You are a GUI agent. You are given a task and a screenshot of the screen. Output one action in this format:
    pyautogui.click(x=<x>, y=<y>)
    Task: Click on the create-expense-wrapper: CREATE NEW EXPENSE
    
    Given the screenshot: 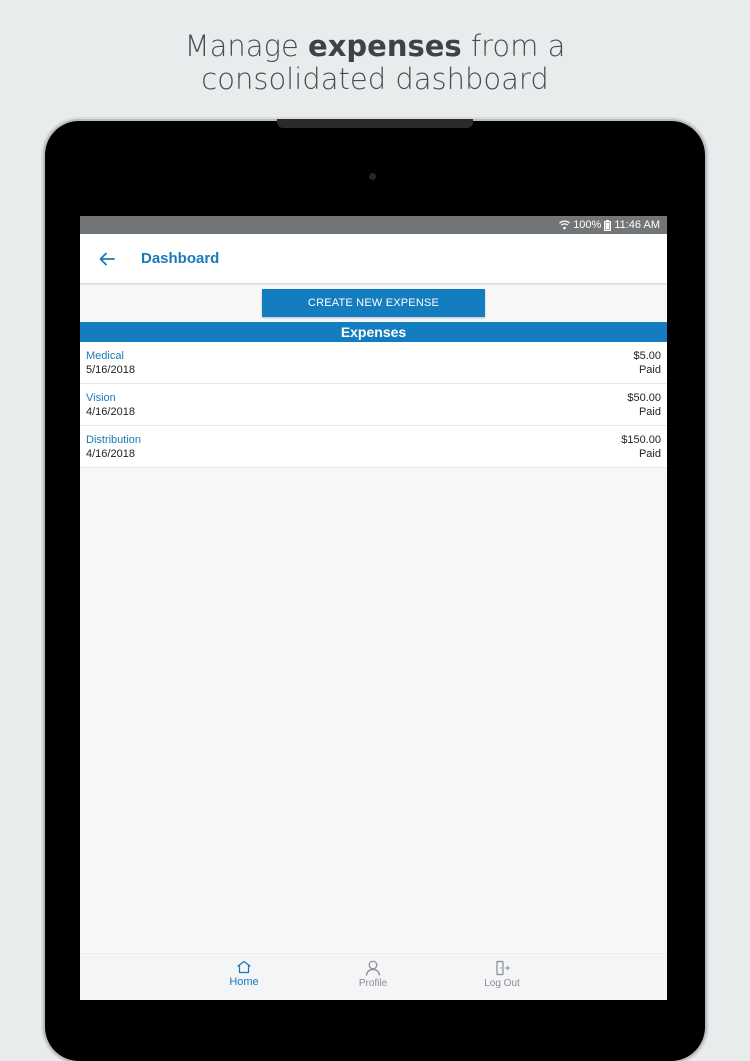 What is the action you would take?
    pyautogui.click(x=373, y=302)
    